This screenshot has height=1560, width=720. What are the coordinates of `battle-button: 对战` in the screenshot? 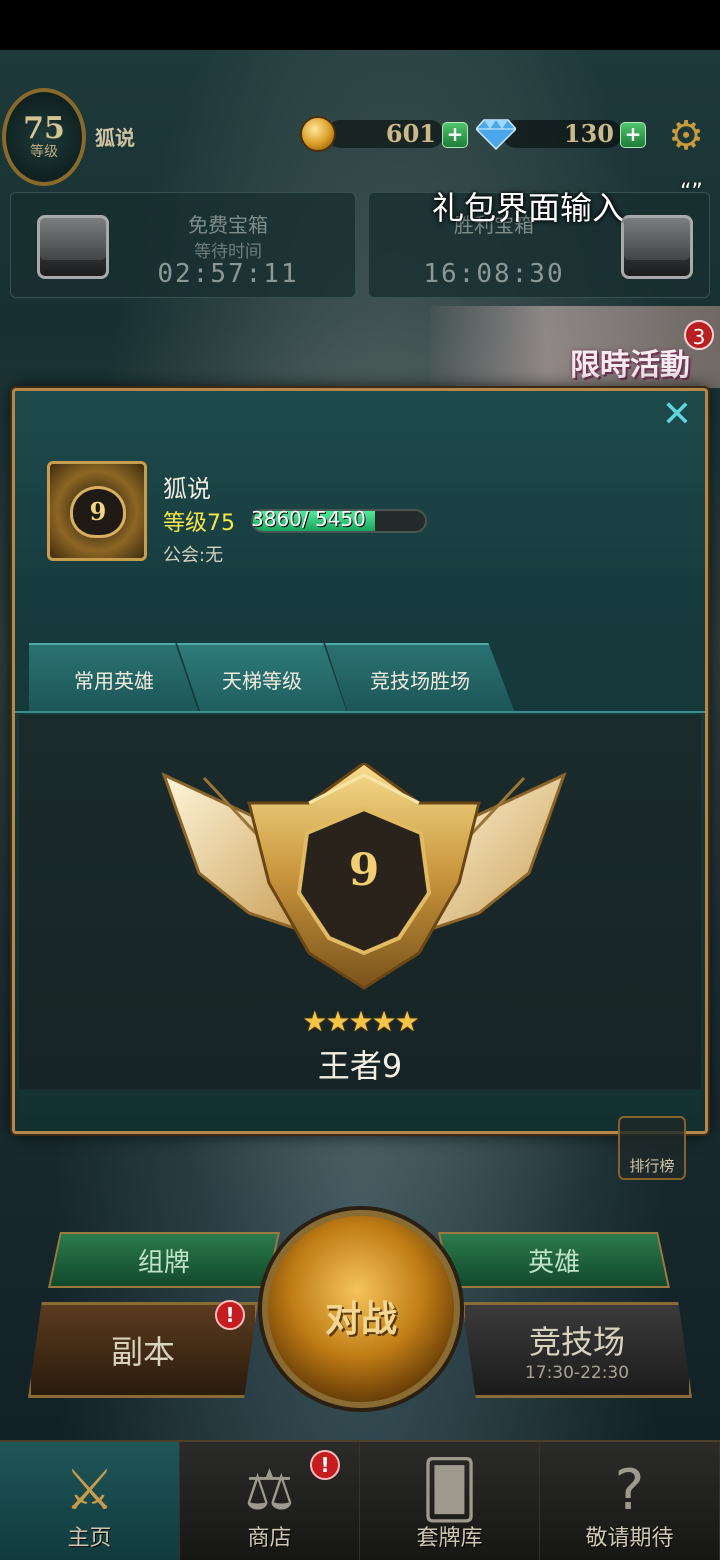 It's located at (361, 1309).